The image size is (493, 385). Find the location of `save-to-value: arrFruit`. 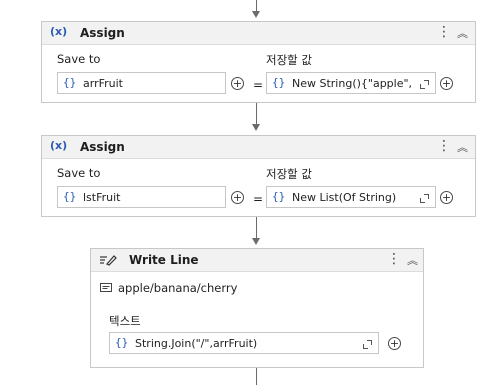

save-to-value: arrFruit is located at coordinates (103, 83).